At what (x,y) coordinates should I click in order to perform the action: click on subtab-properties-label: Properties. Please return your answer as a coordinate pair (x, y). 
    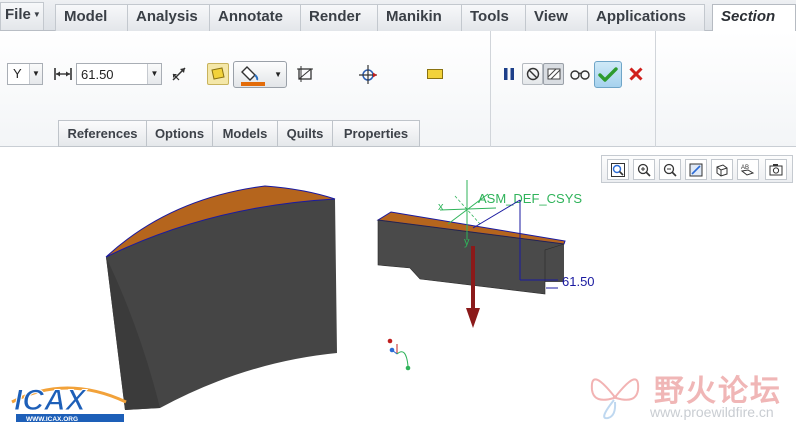
    Looking at the image, I should click on (376, 133).